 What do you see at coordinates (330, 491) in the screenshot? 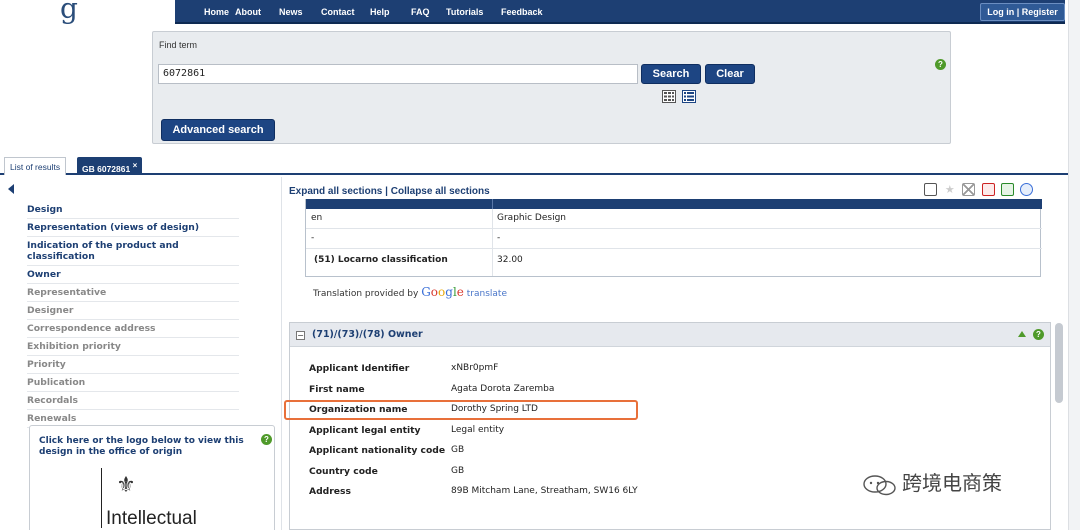
I see `owner-field-label: Address` at bounding box center [330, 491].